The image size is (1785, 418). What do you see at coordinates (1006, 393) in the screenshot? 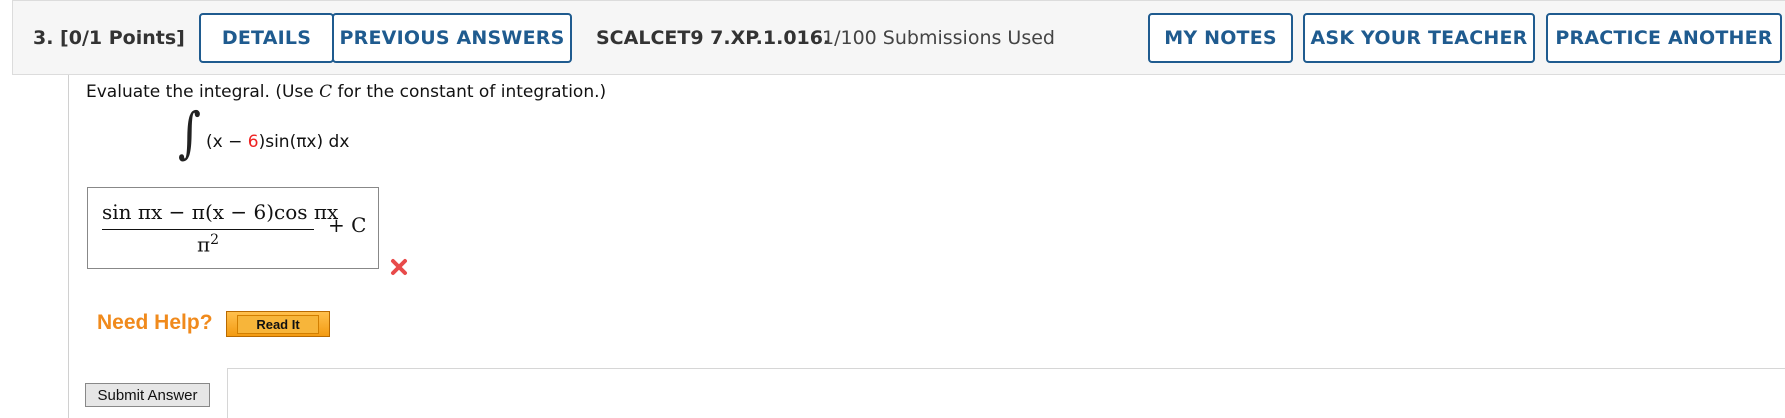
I see `feedback-area` at bounding box center [1006, 393].